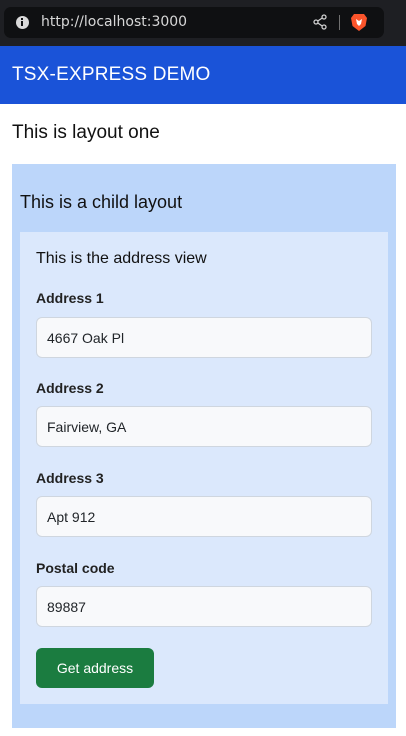 The width and height of the screenshot is (406, 736). Describe the element at coordinates (204, 516) in the screenshot. I see `address-3-input` at that location.